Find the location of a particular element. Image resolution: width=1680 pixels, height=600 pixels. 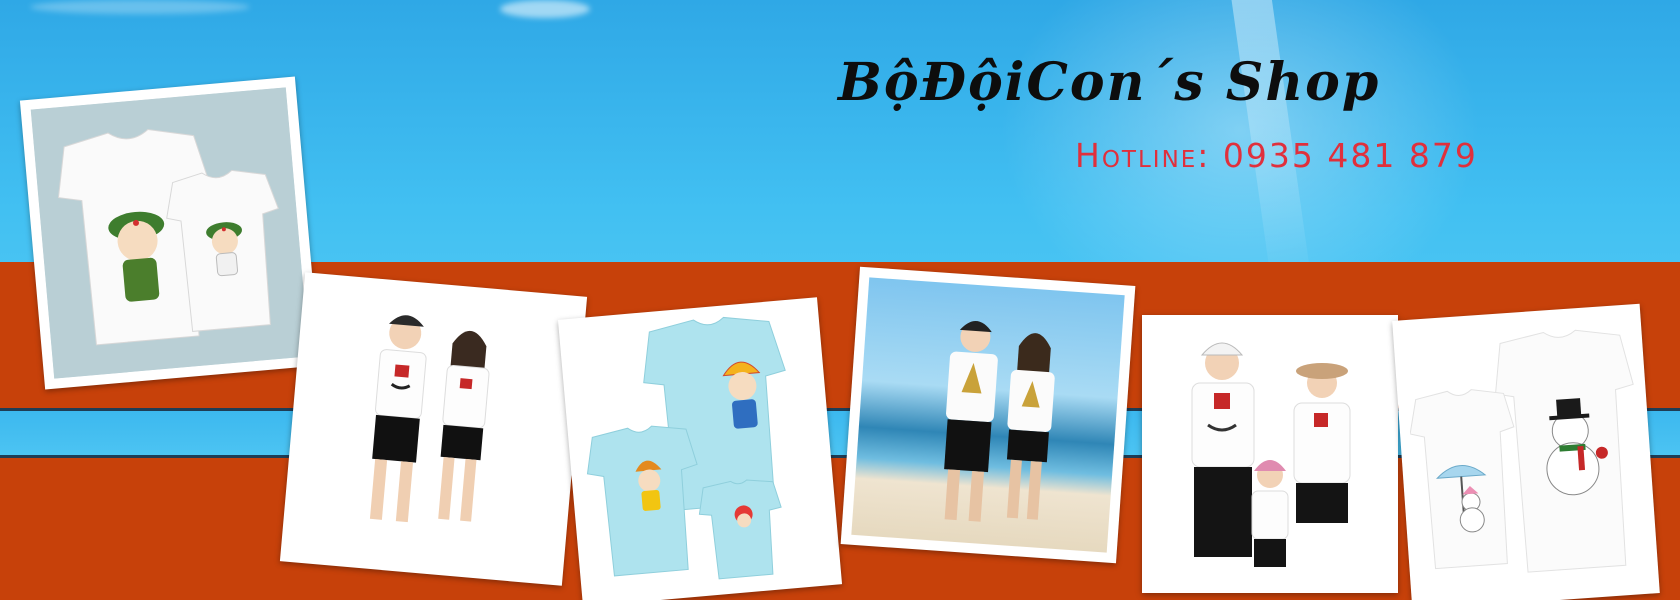

product-photo-soldier-tshirts is located at coordinates (170, 233).